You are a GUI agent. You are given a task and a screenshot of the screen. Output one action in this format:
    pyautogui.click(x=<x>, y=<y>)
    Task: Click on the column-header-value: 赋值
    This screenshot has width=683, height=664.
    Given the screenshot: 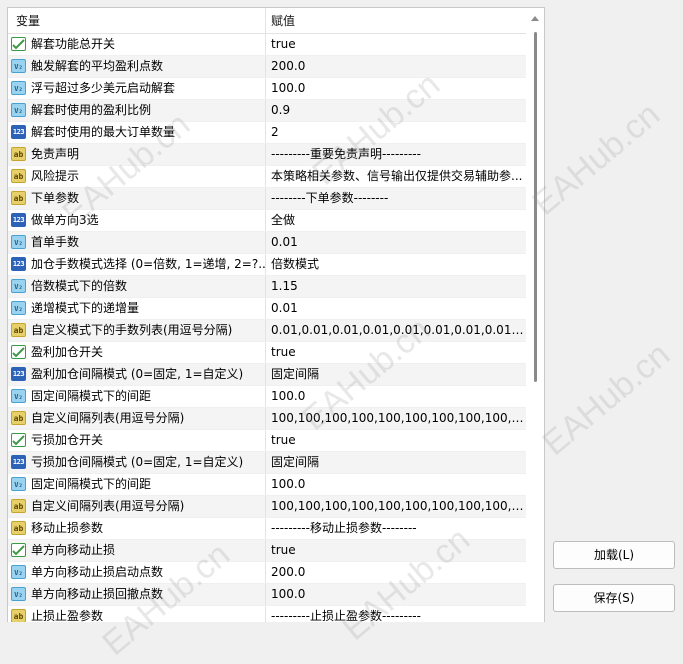 What is the action you would take?
    pyautogui.click(x=396, y=20)
    